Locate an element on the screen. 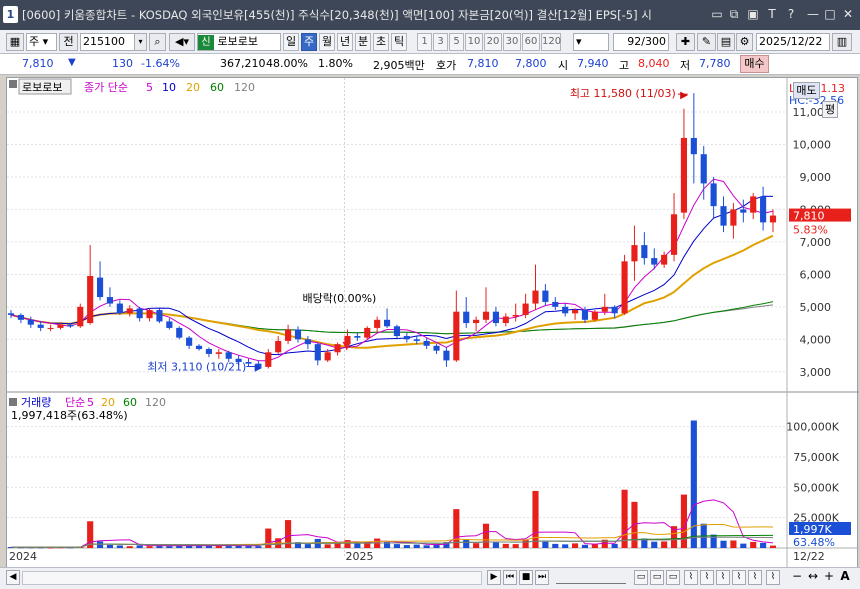  price-tick-label: 3,000 is located at coordinates (816, 372).